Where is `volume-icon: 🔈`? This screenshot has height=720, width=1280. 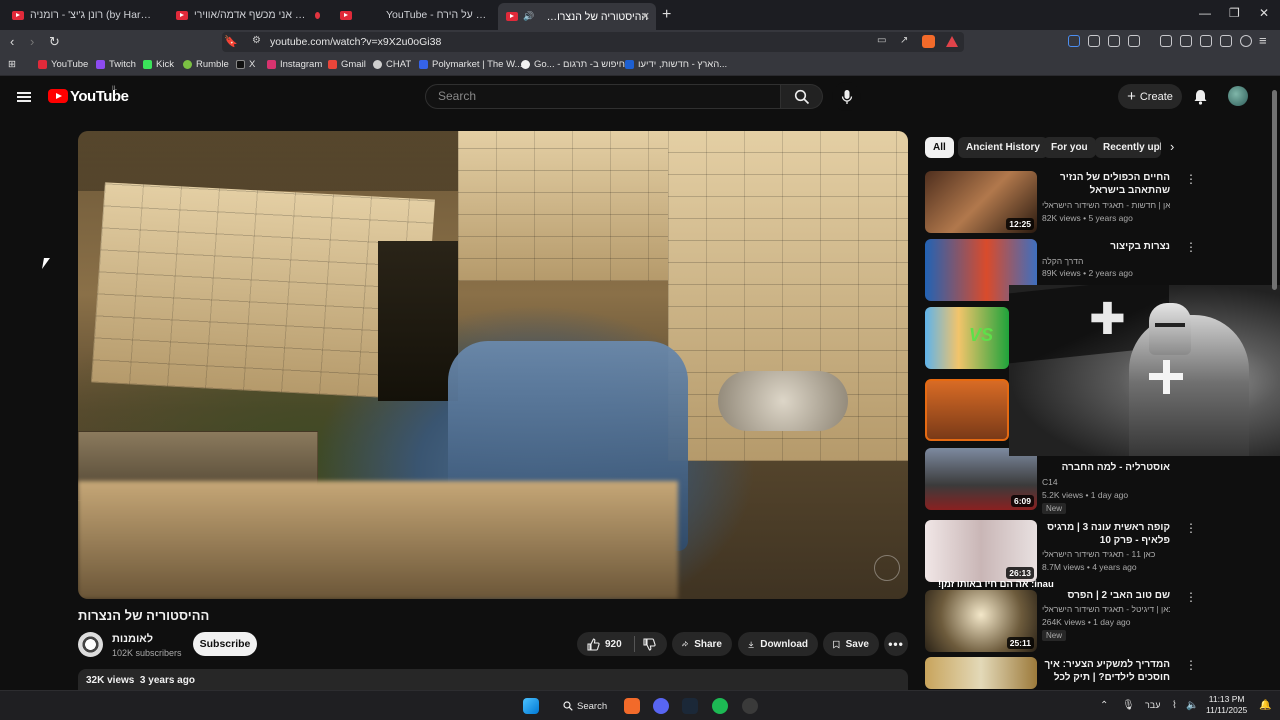 volume-icon: 🔈 is located at coordinates (1192, 705).